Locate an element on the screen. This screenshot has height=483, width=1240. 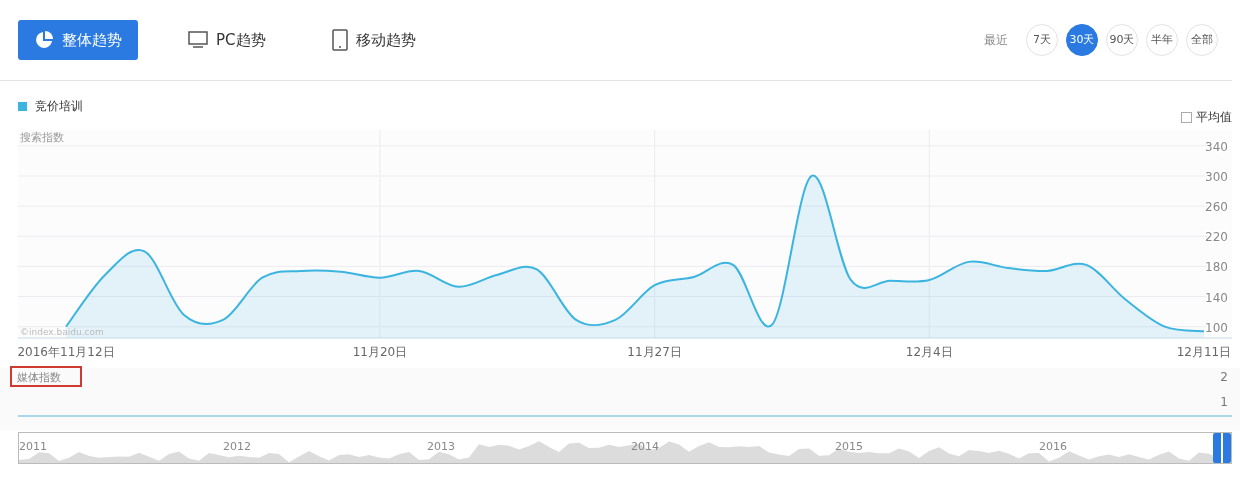
year-label: 2015 is located at coordinates (849, 446).